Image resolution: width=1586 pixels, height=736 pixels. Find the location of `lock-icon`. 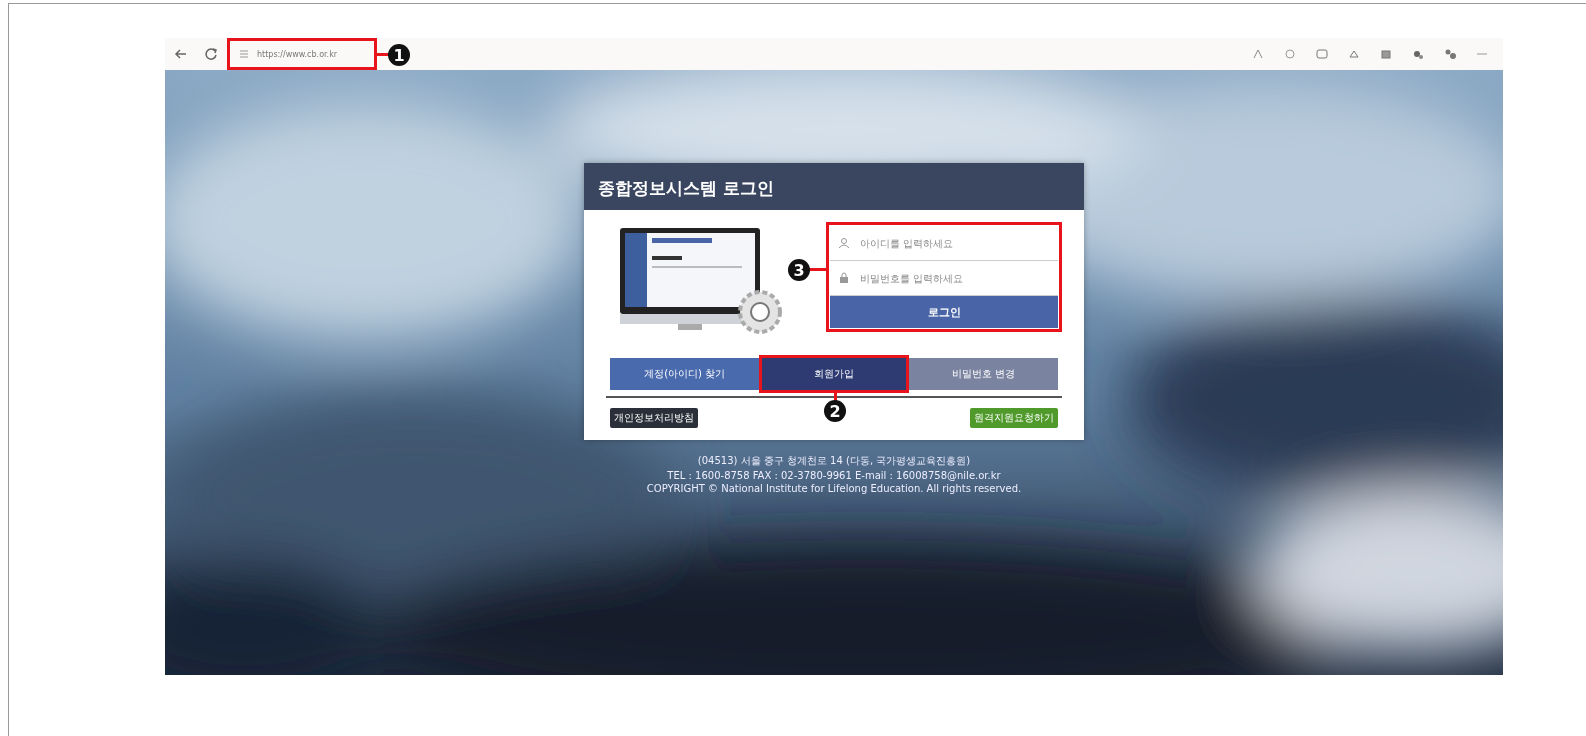

lock-icon is located at coordinates (844, 278).